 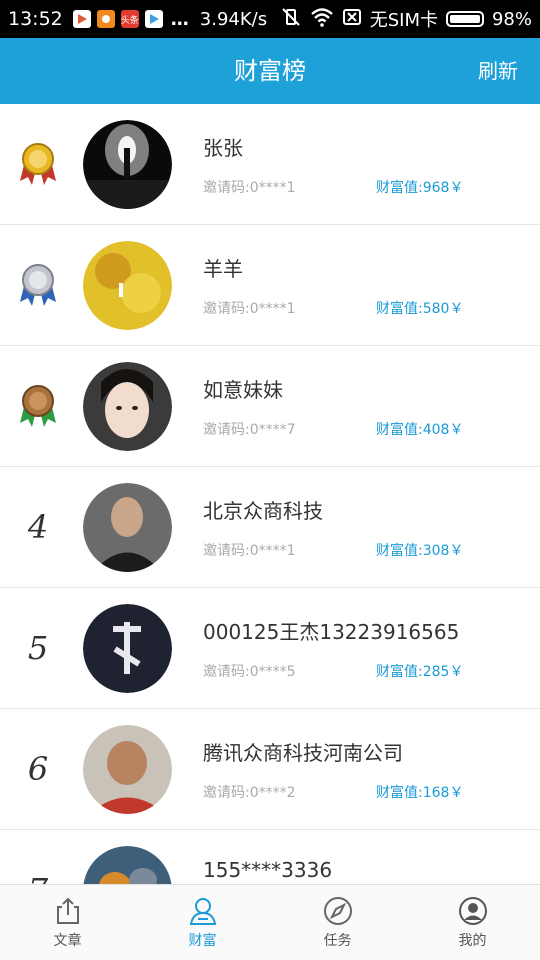 I want to click on tab-label: 任务, so click(x=337, y=941).